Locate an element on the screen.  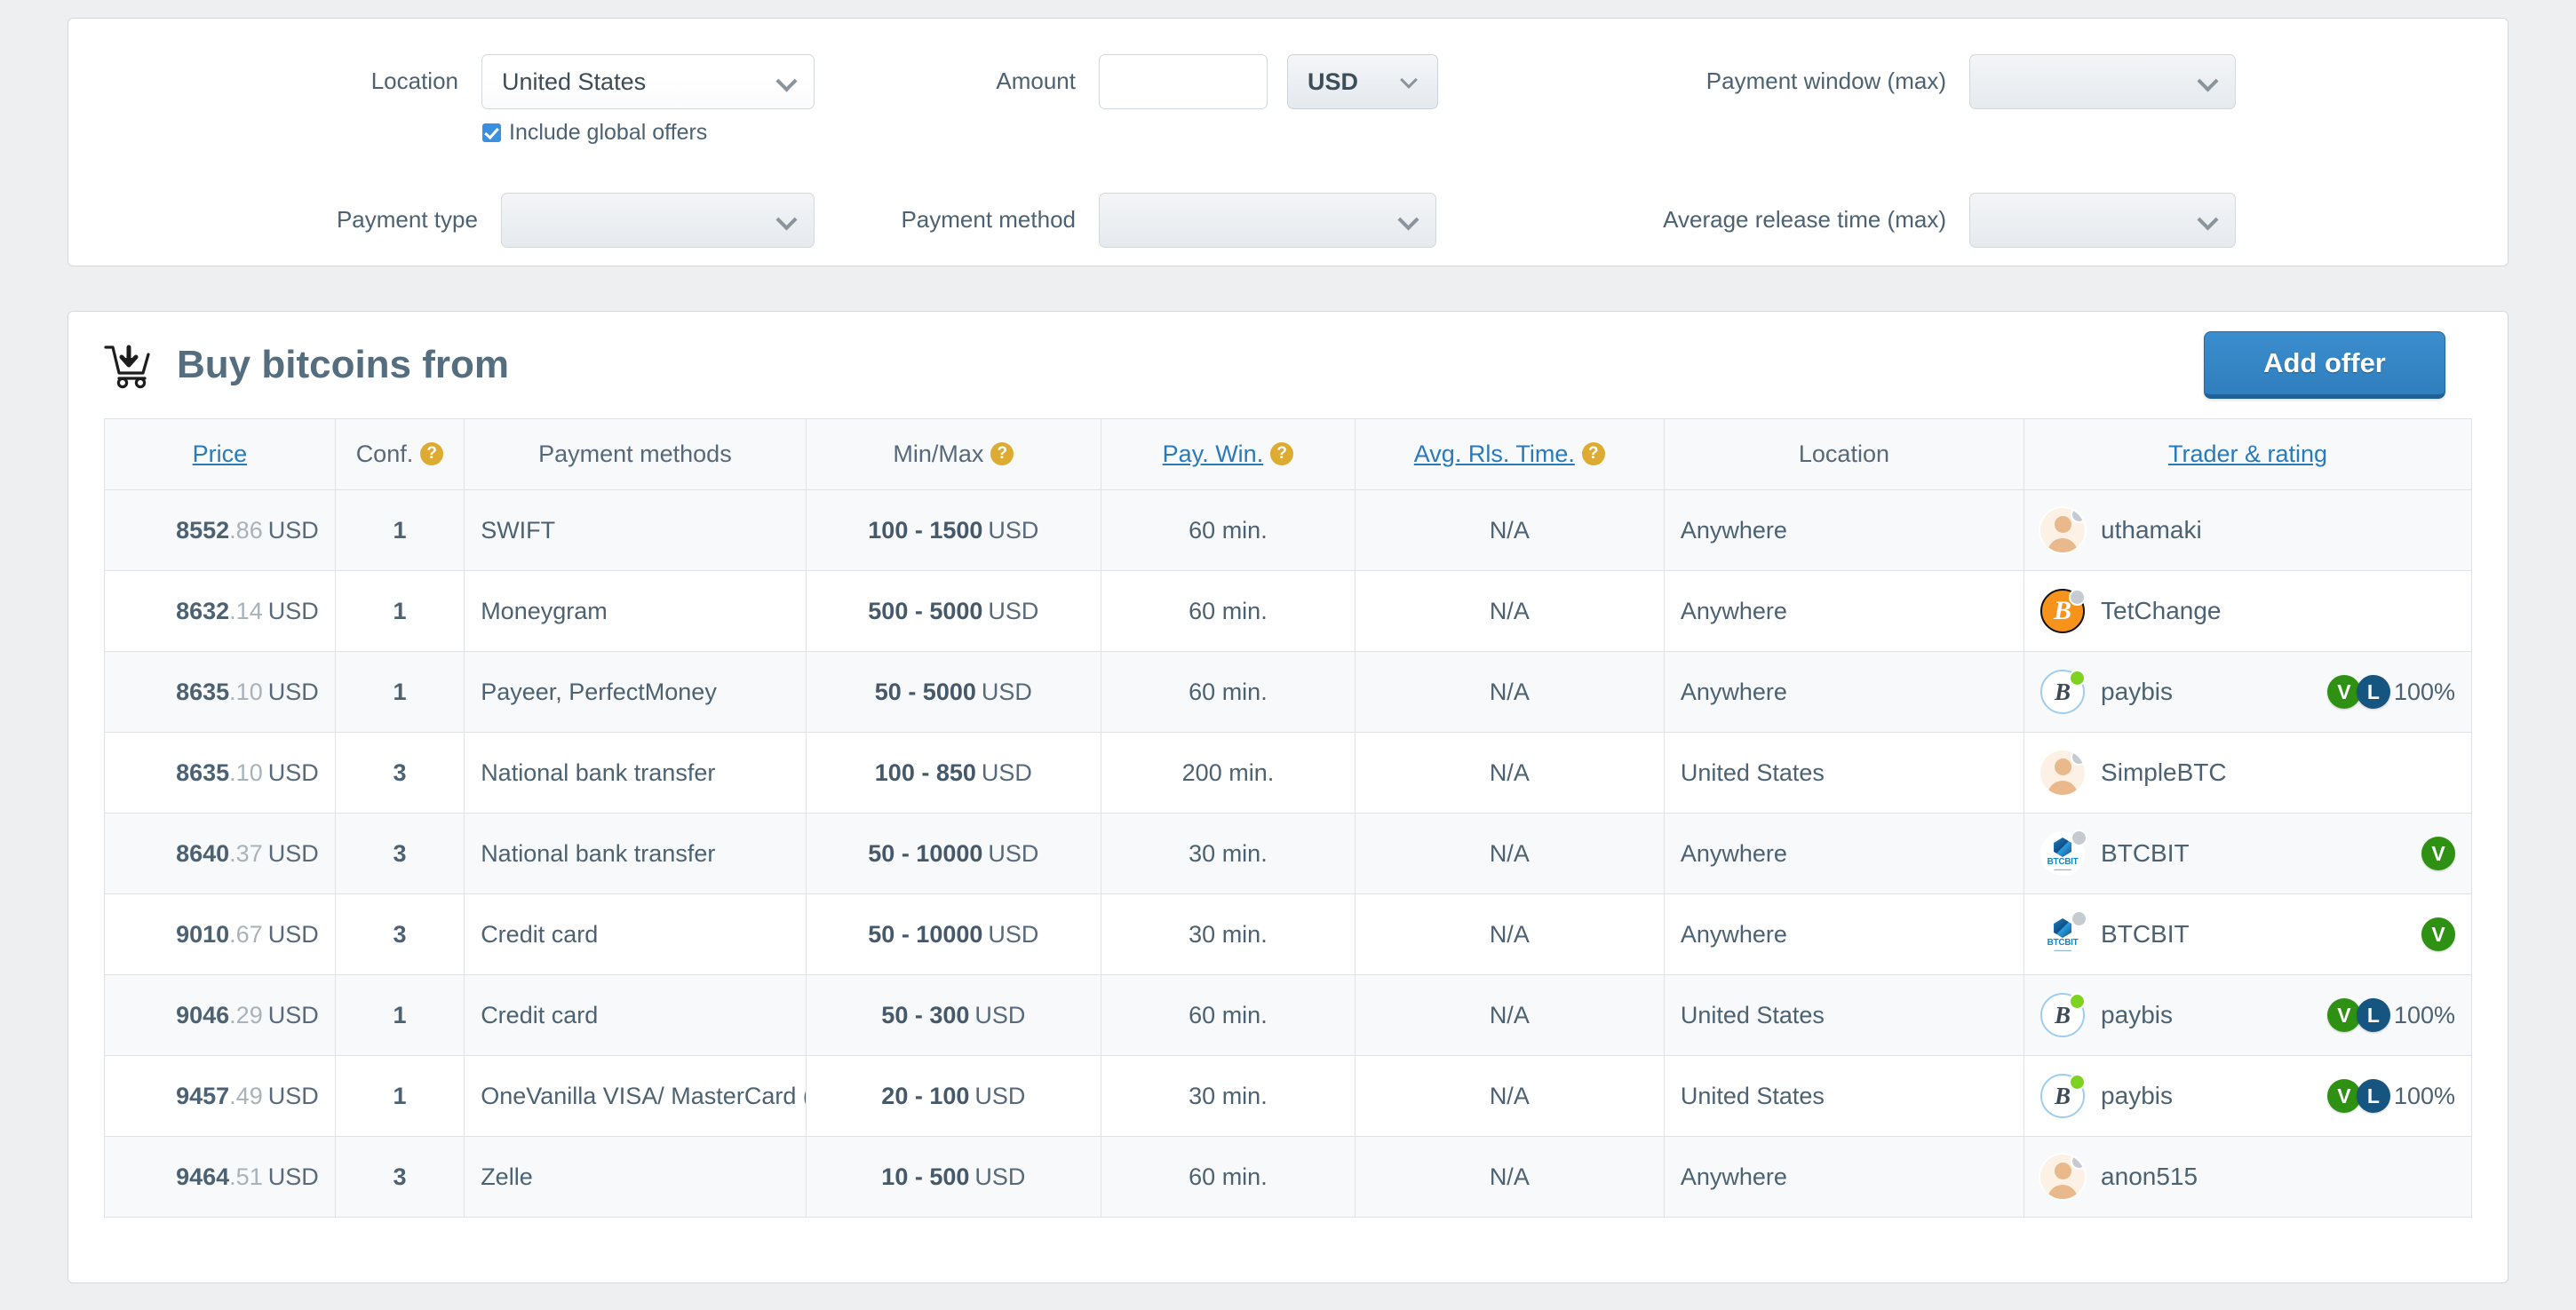
price-integer: 9464 is located at coordinates (203, 1176).